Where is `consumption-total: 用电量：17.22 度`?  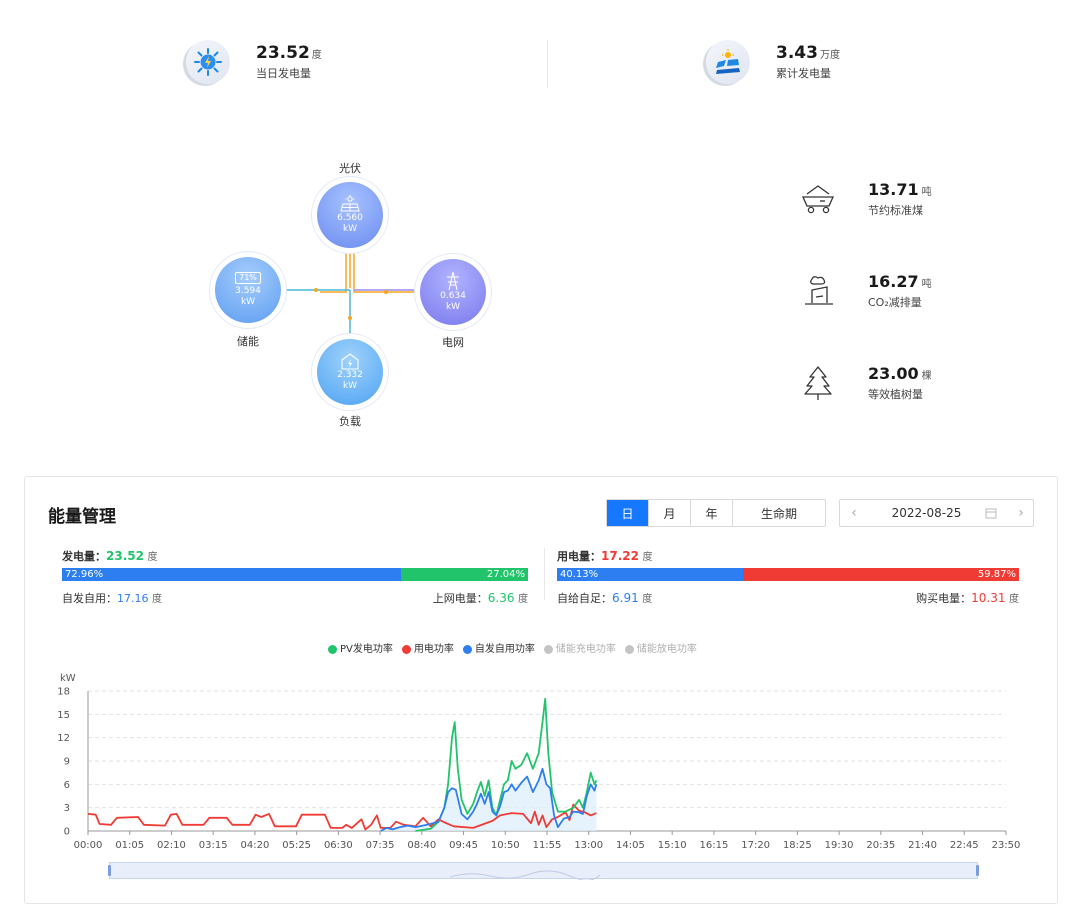 consumption-total: 用电量：17.22 度 is located at coordinates (604, 556).